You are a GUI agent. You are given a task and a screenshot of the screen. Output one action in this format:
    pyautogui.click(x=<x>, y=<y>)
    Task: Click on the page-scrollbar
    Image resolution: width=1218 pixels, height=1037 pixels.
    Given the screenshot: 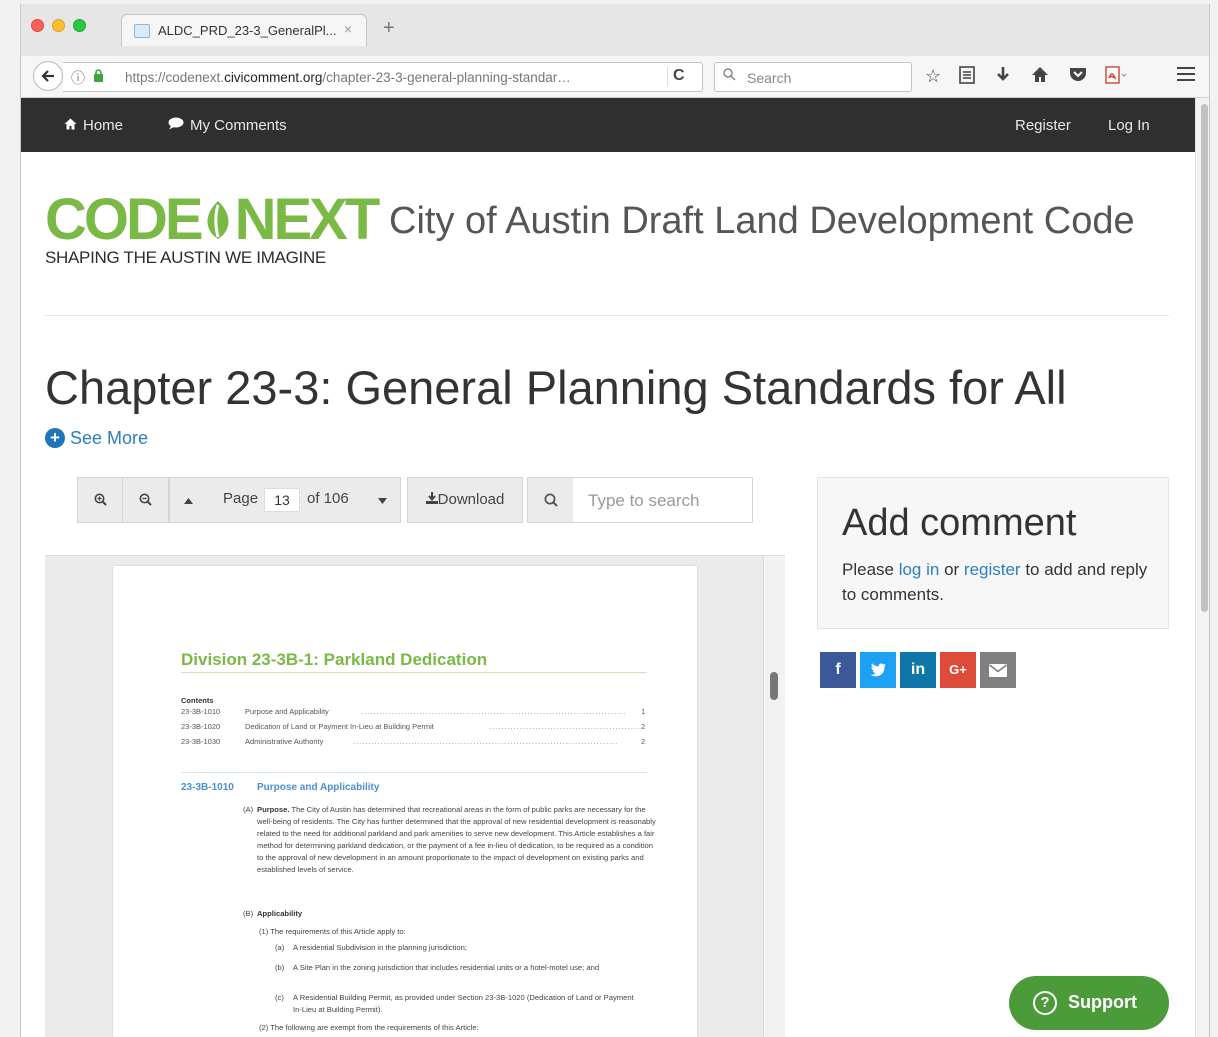 What is the action you would take?
    pyautogui.click(x=1202, y=567)
    